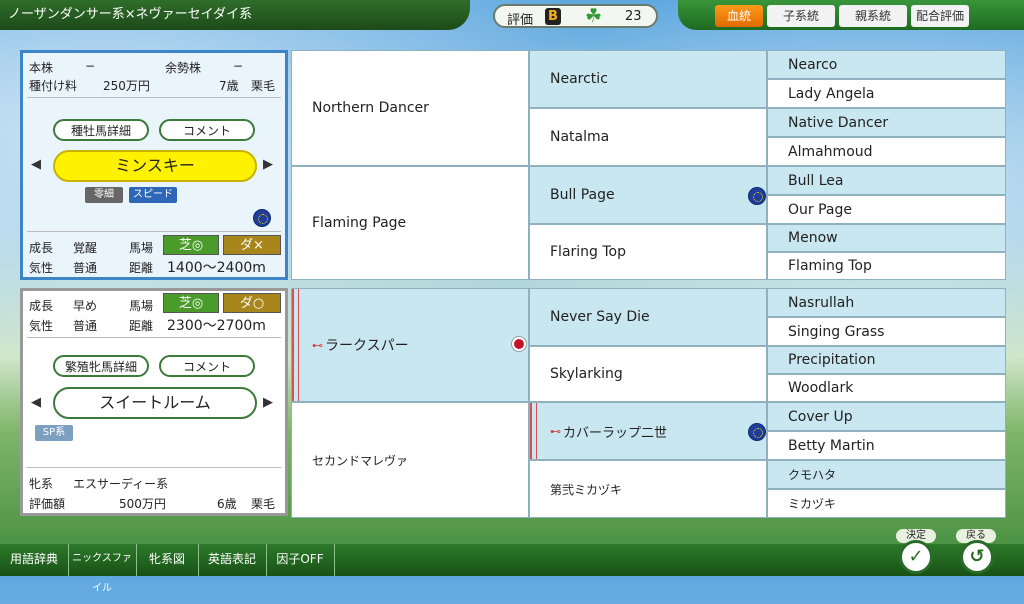  Describe the element at coordinates (36, 402) in the screenshot. I see `prev-dam-arrow-icon: ◀` at that location.